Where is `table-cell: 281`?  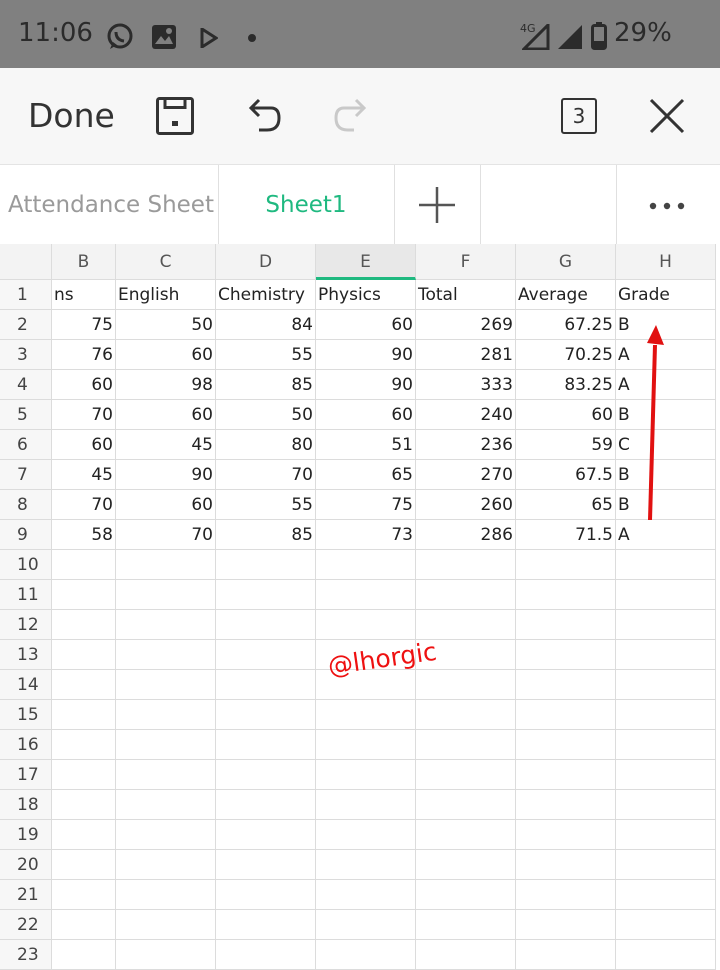 table-cell: 281 is located at coordinates (466, 355).